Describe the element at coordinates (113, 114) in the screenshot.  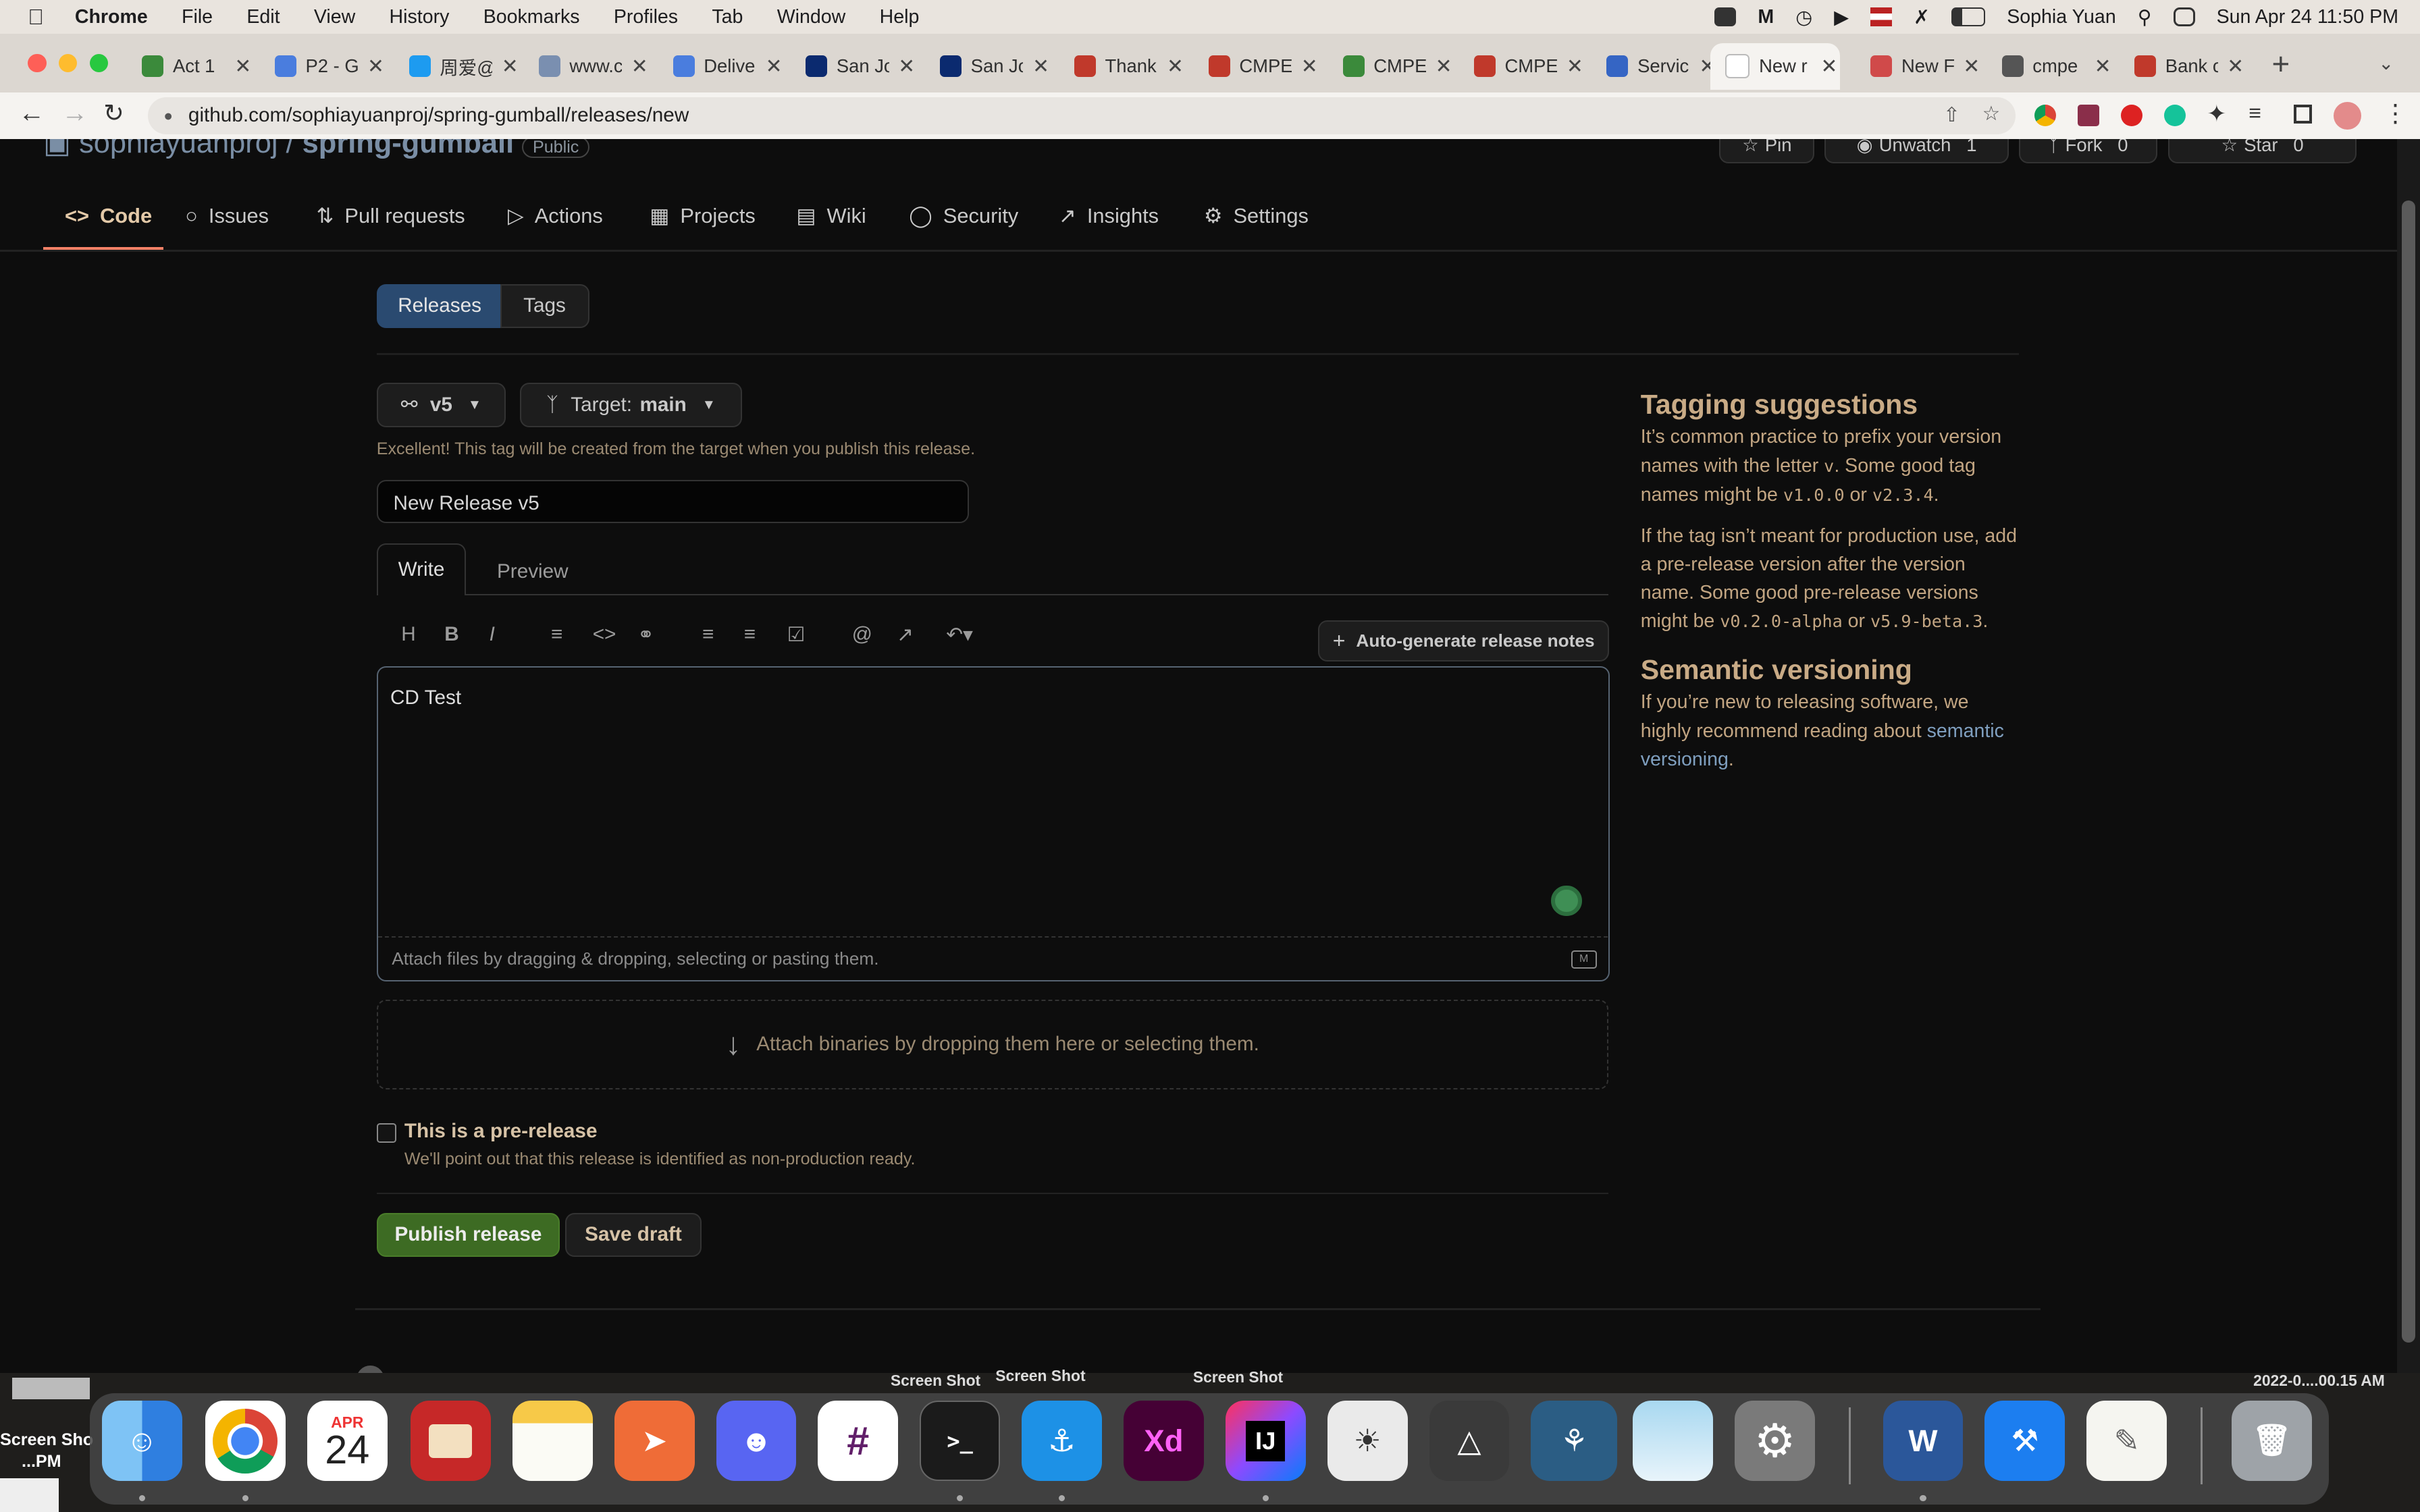
I see `reload-icon: ↻` at that location.